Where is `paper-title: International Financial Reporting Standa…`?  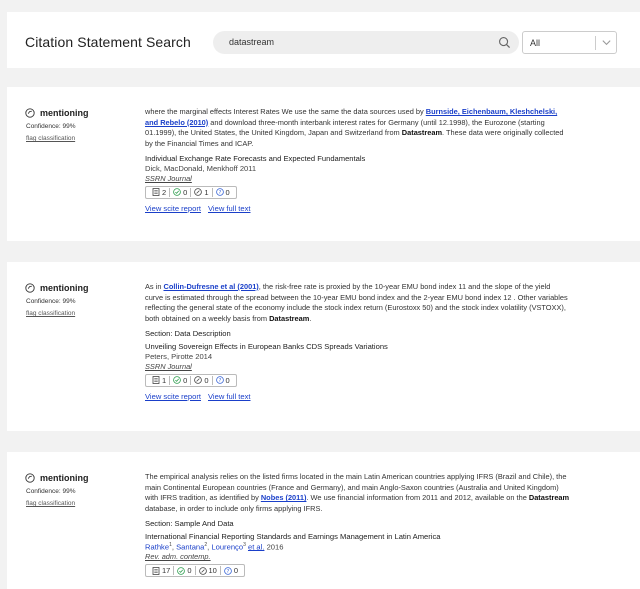
paper-title: International Financial Reporting Standa… is located at coordinates (293, 536).